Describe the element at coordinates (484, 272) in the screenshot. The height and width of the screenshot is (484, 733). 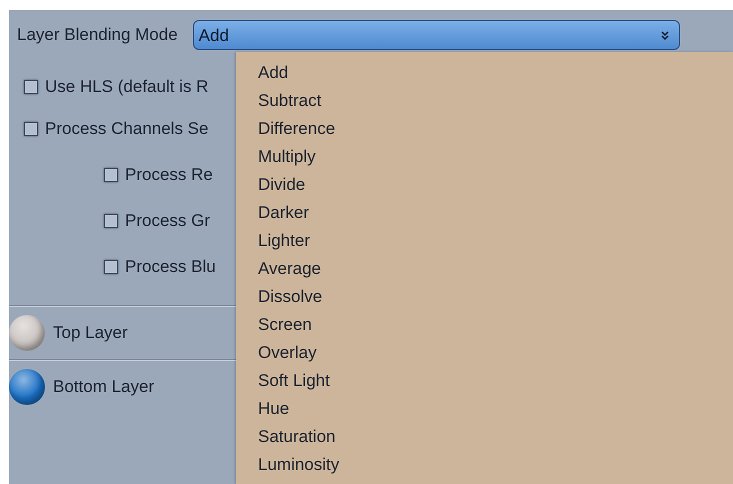
I see `menu-item: Average` at that location.